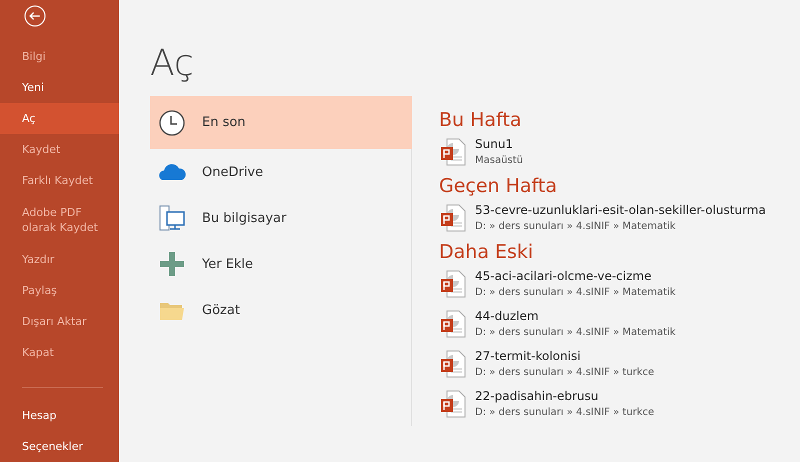 Image resolution: width=800 pixels, height=462 pixels. Describe the element at coordinates (498, 186) in the screenshot. I see `section-heading: Geçen Hafta` at that location.